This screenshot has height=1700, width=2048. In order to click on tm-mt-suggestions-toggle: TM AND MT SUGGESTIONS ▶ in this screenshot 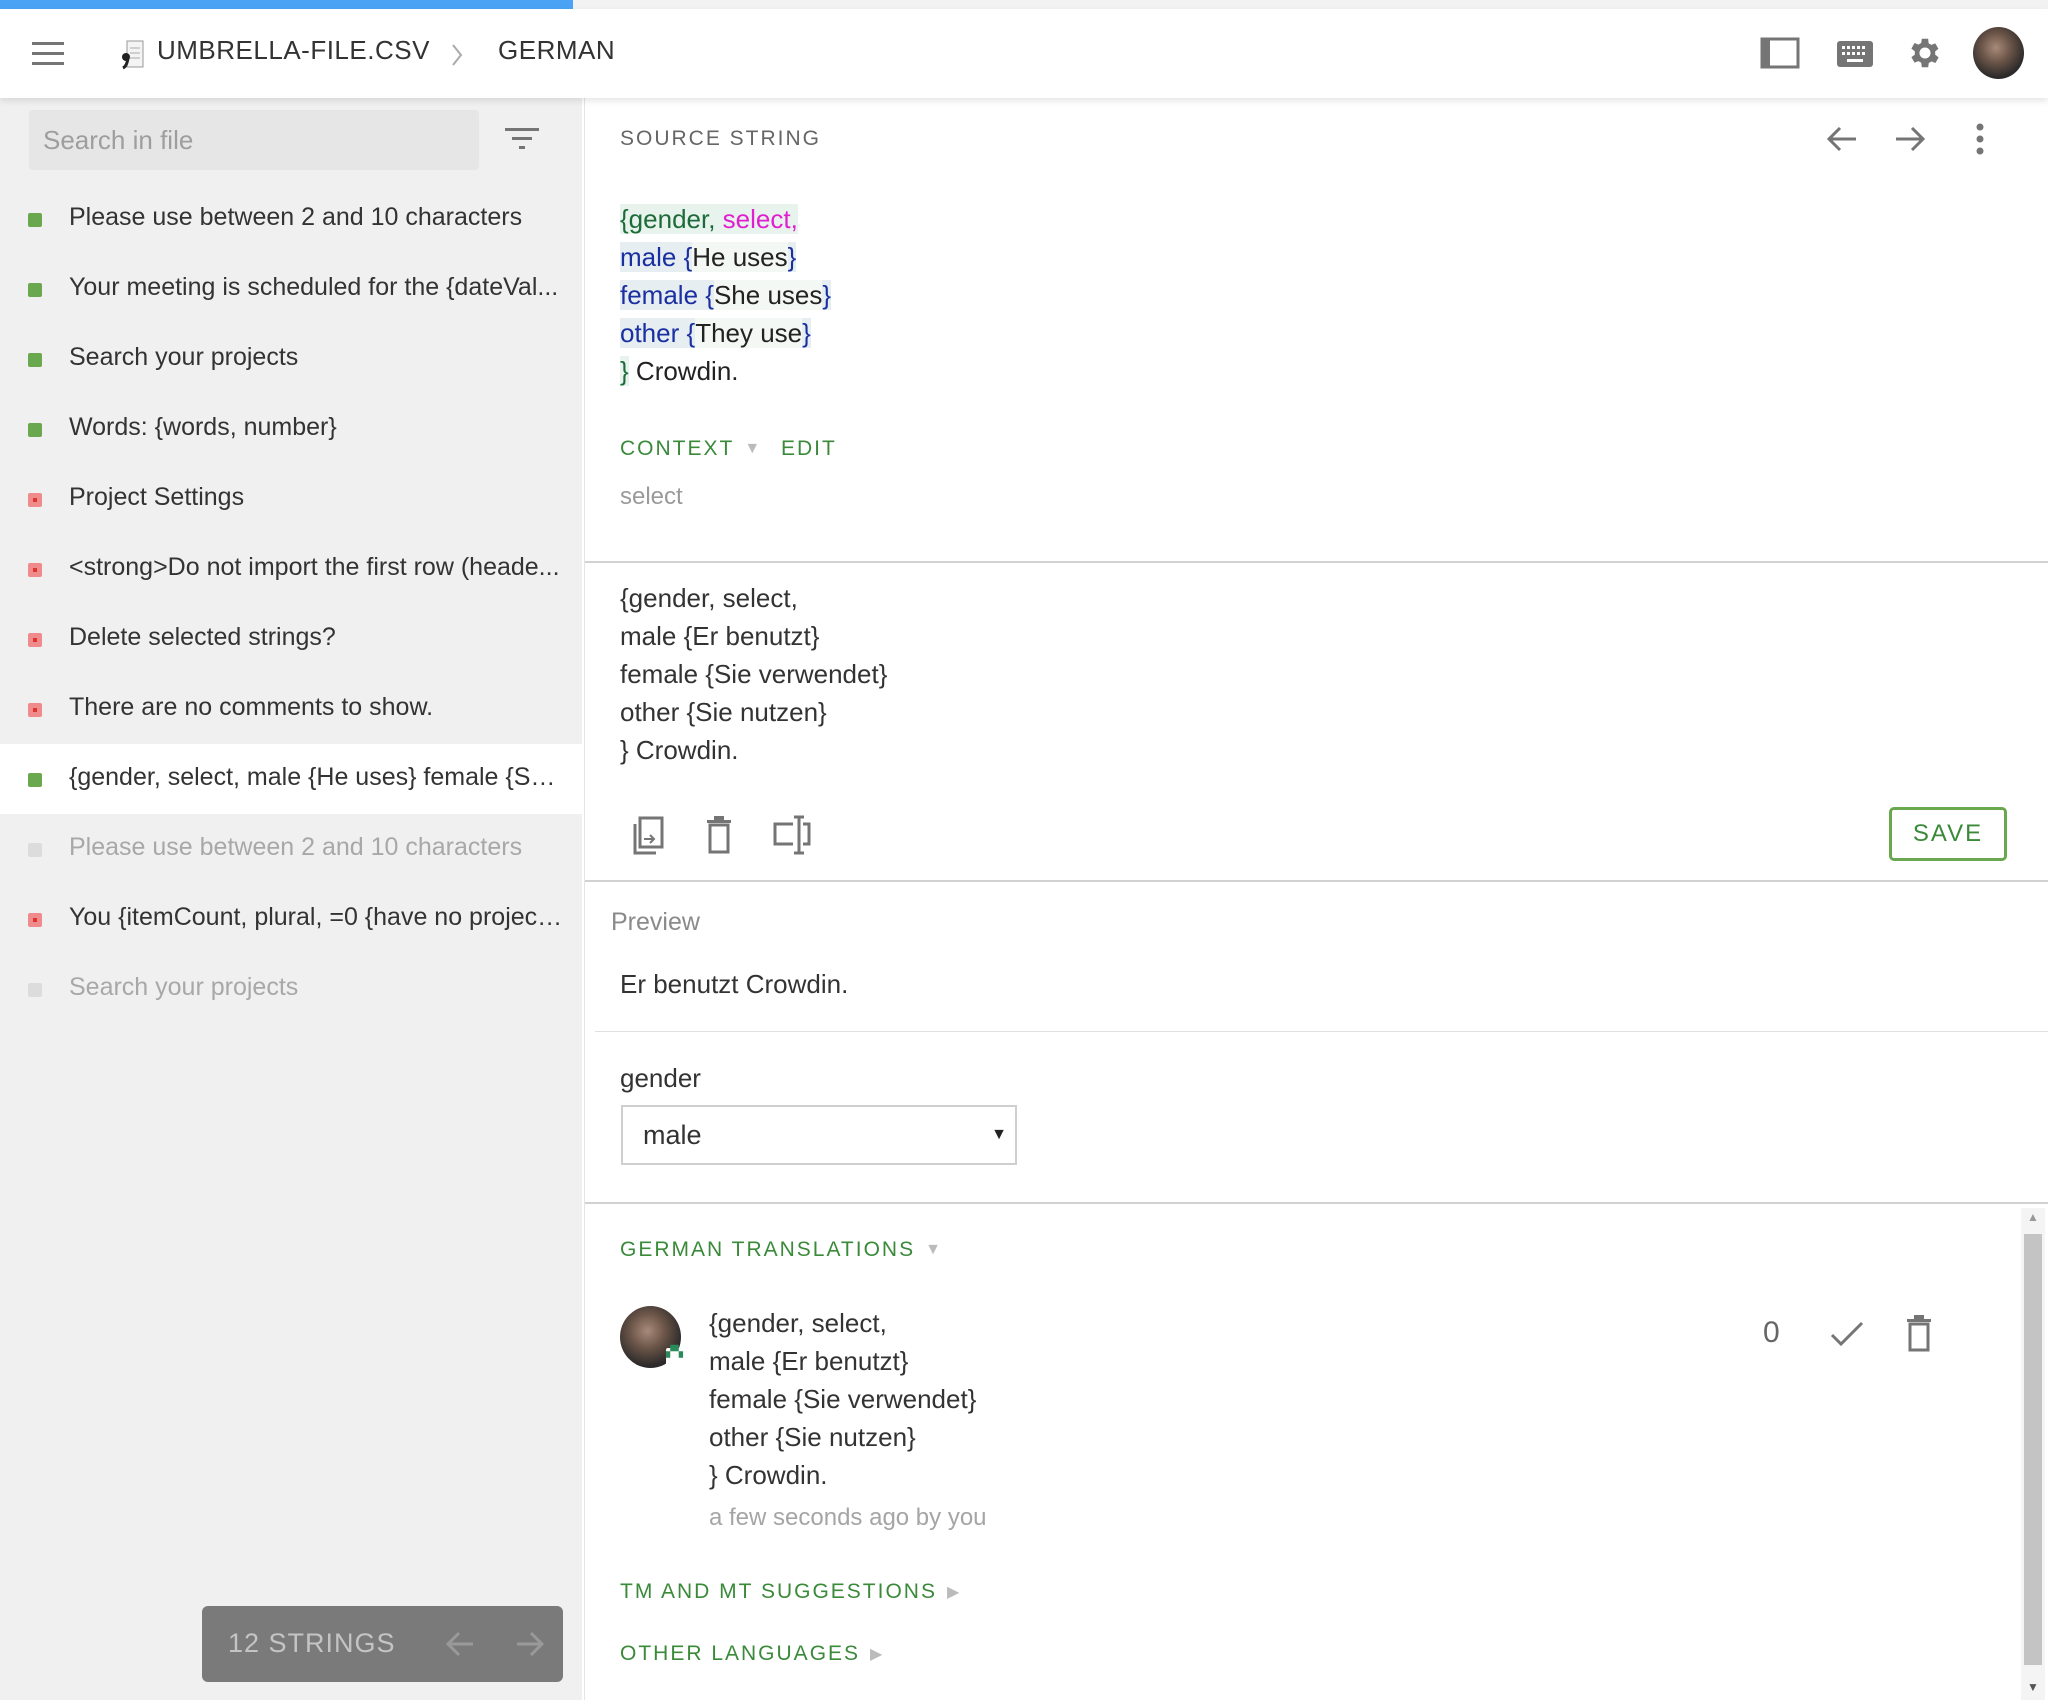, I will do `click(790, 1592)`.